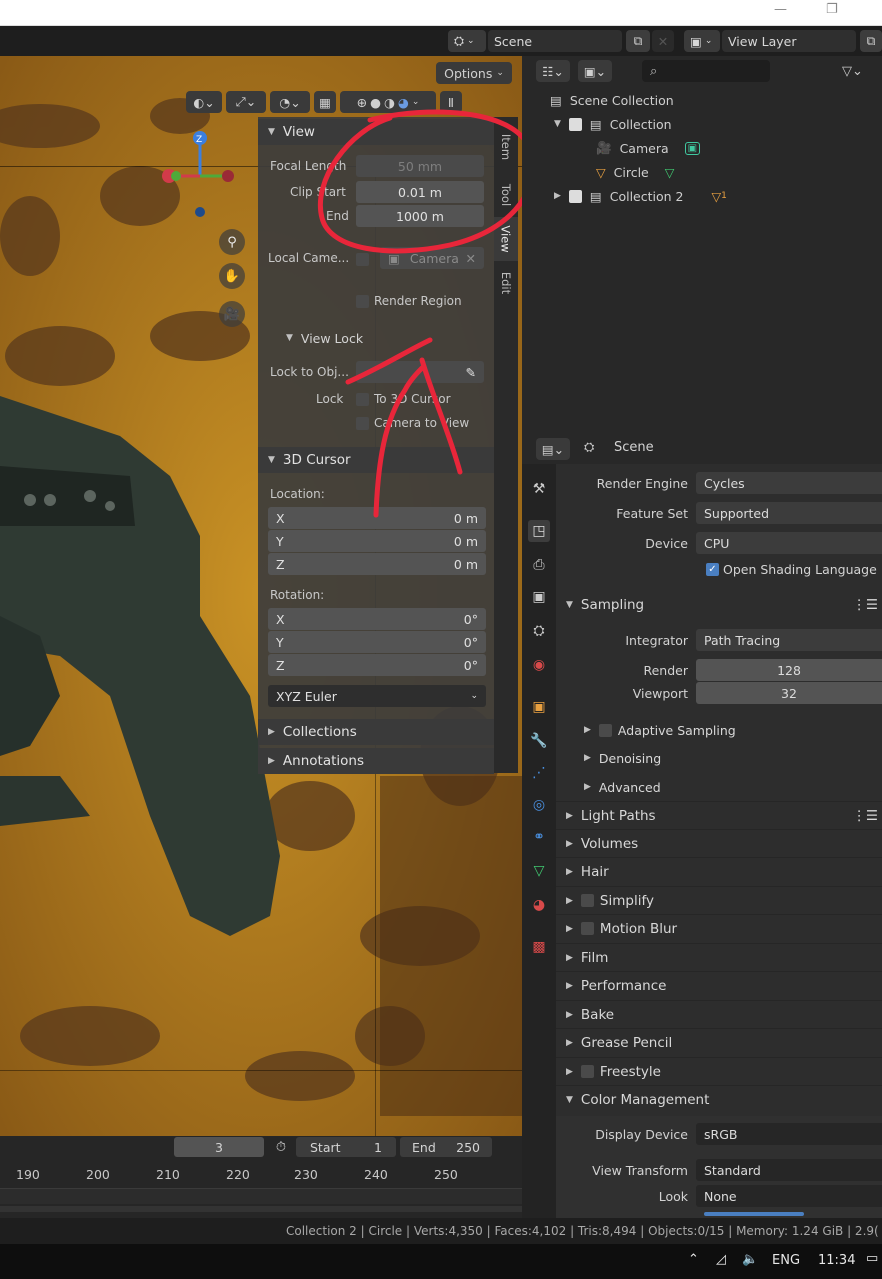  What do you see at coordinates (871, 41) in the screenshot?
I see `copy-view-layer-icon: ⧉` at bounding box center [871, 41].